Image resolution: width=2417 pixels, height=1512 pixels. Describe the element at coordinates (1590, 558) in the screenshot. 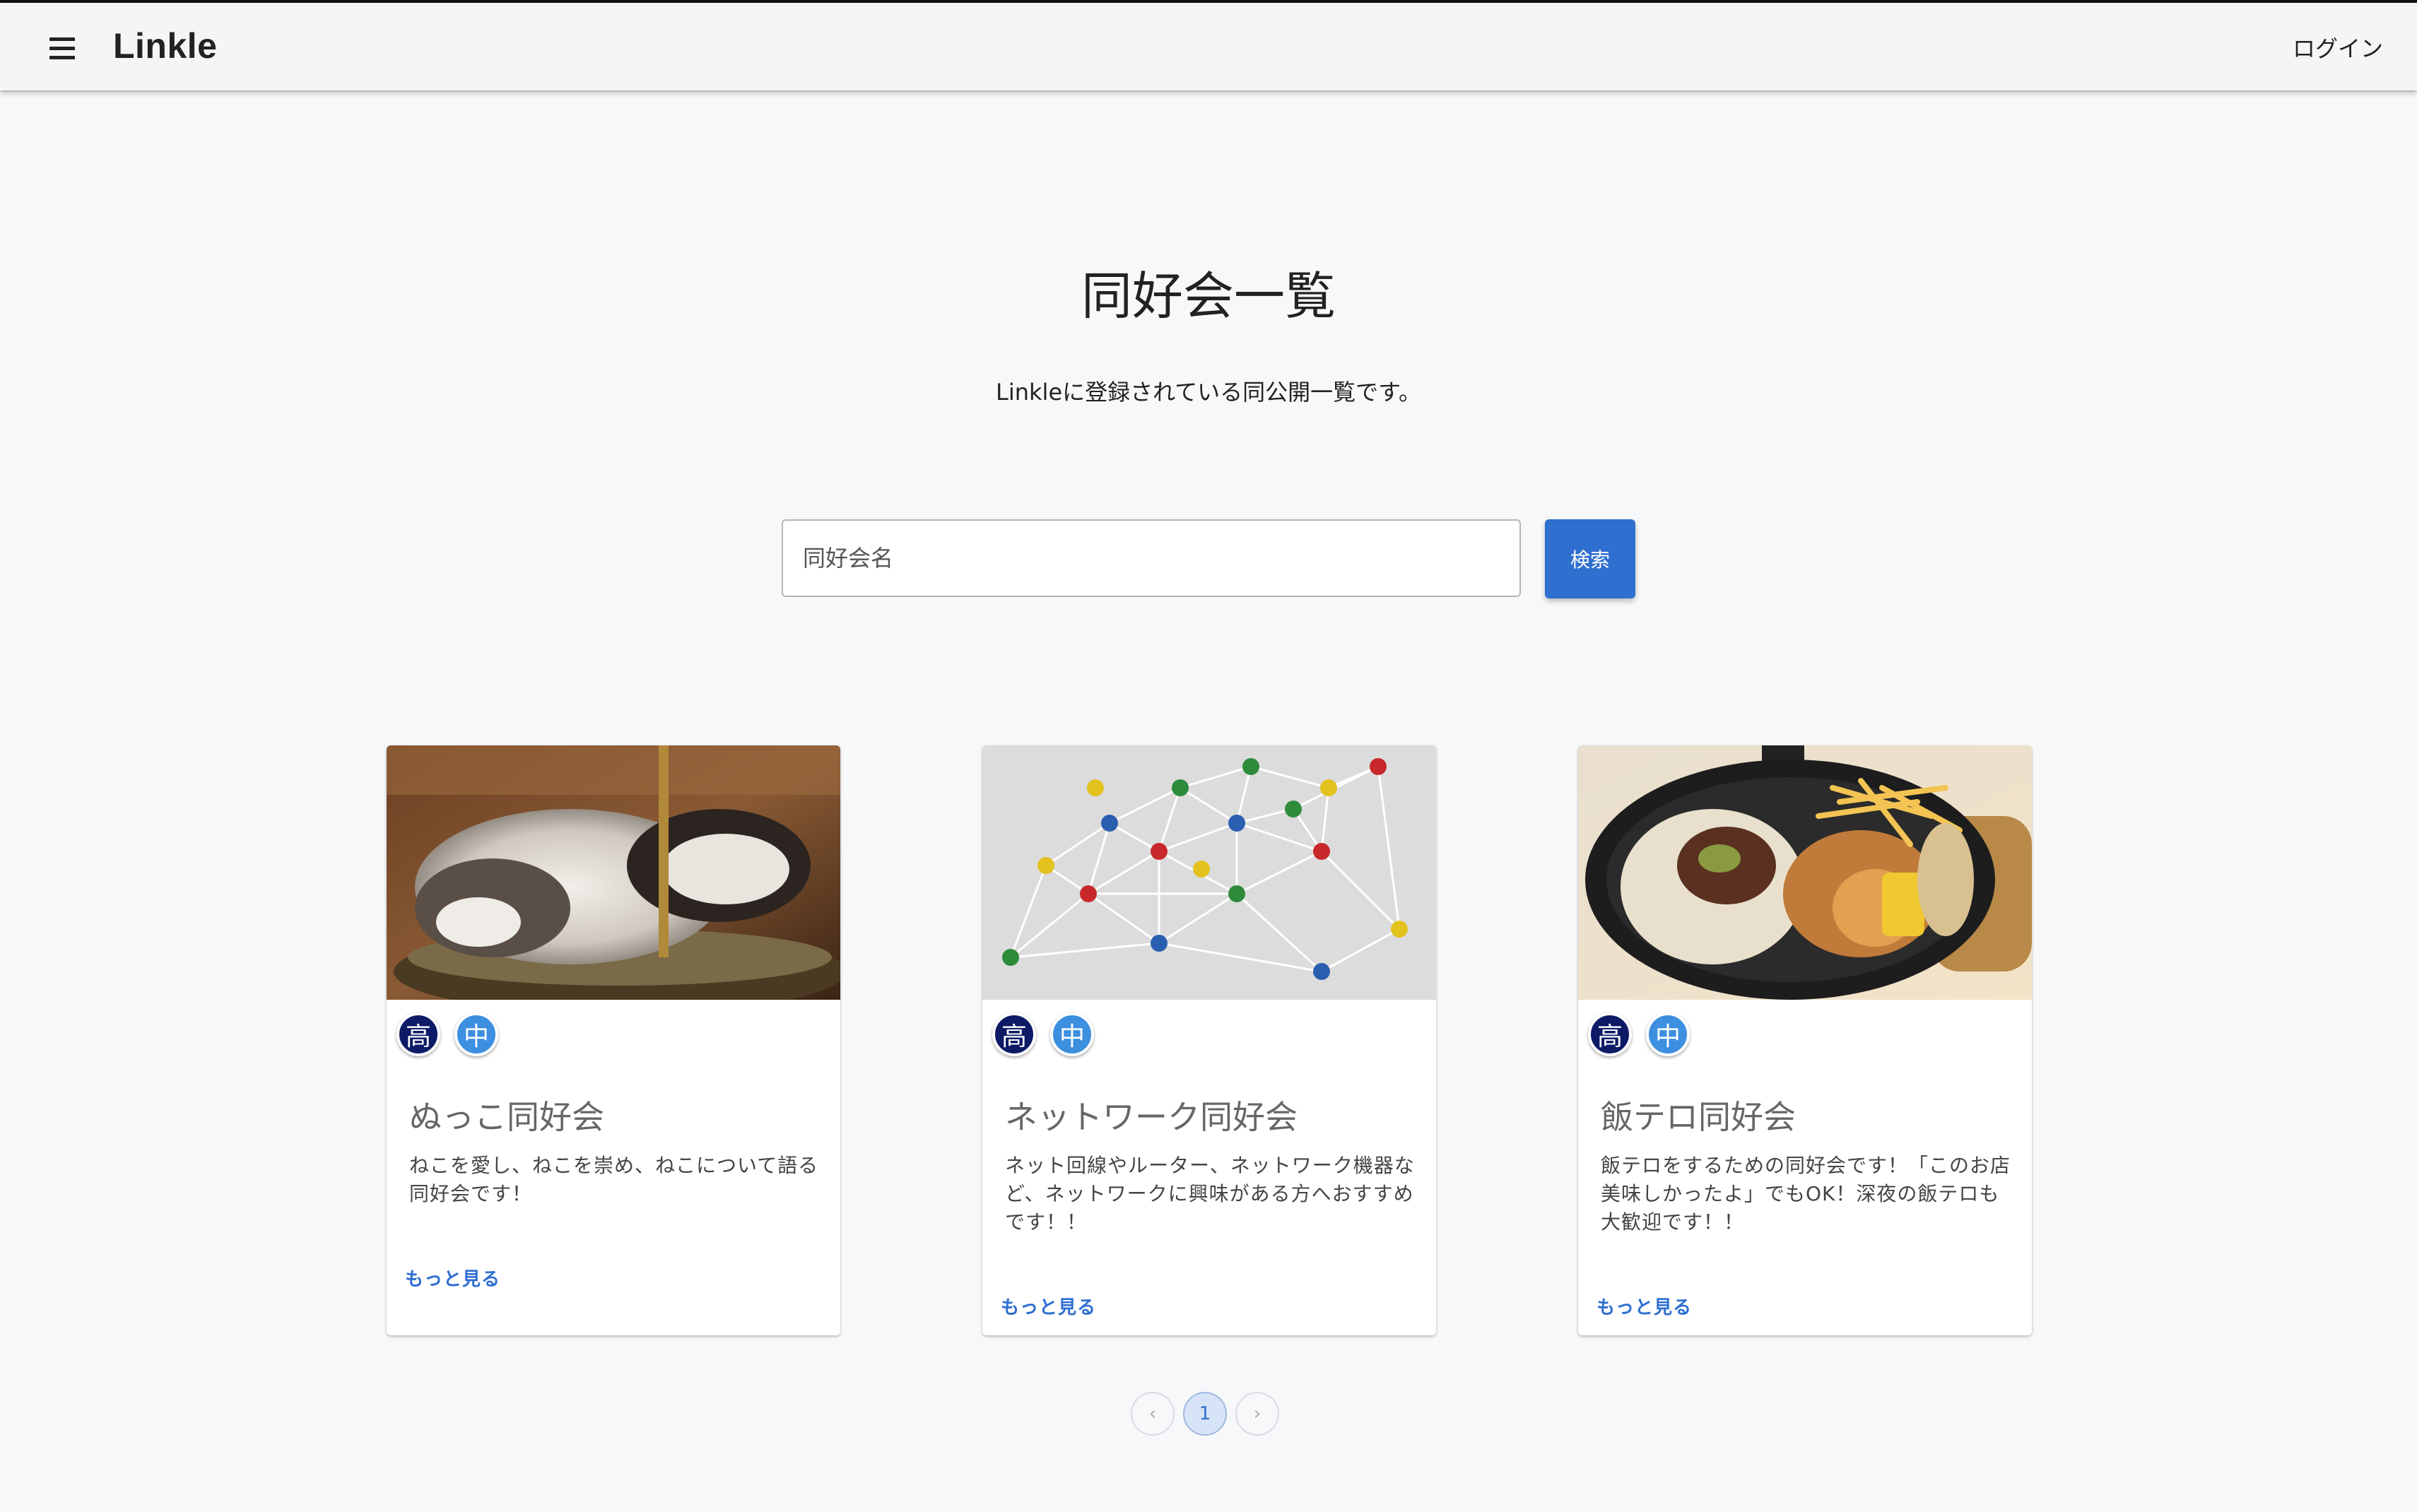

I see `search-button: 検索` at that location.